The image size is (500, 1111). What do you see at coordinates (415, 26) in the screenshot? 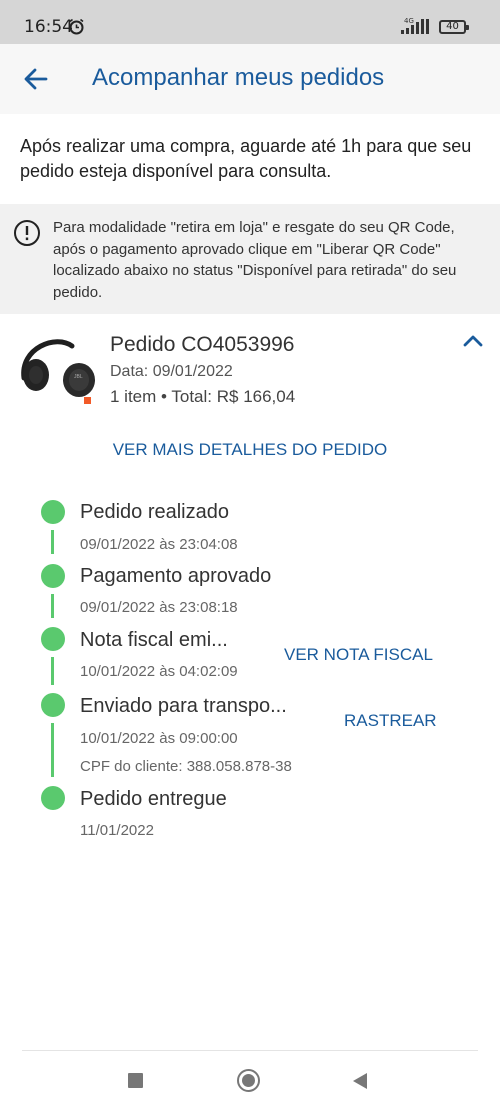
I see `signal-strength-icon` at bounding box center [415, 26].